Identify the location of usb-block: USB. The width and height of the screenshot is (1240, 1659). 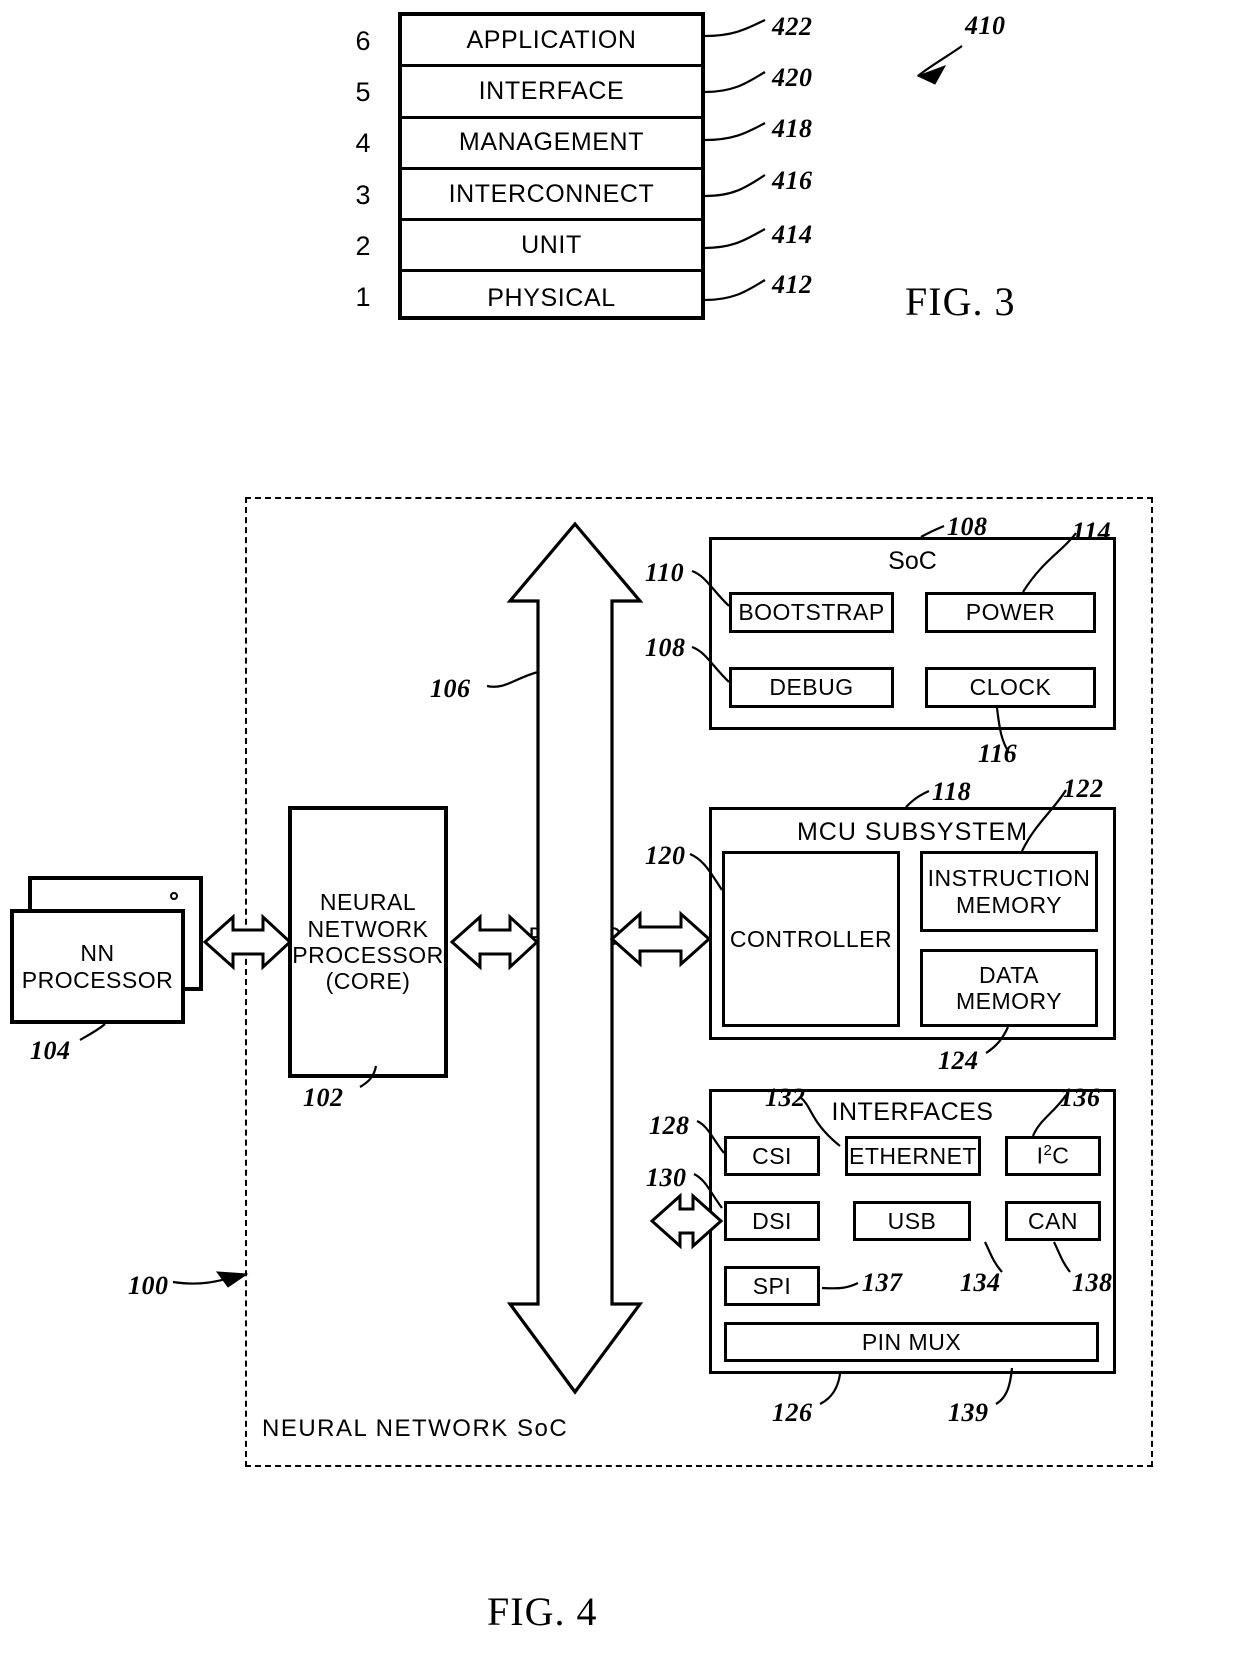
(912, 1221).